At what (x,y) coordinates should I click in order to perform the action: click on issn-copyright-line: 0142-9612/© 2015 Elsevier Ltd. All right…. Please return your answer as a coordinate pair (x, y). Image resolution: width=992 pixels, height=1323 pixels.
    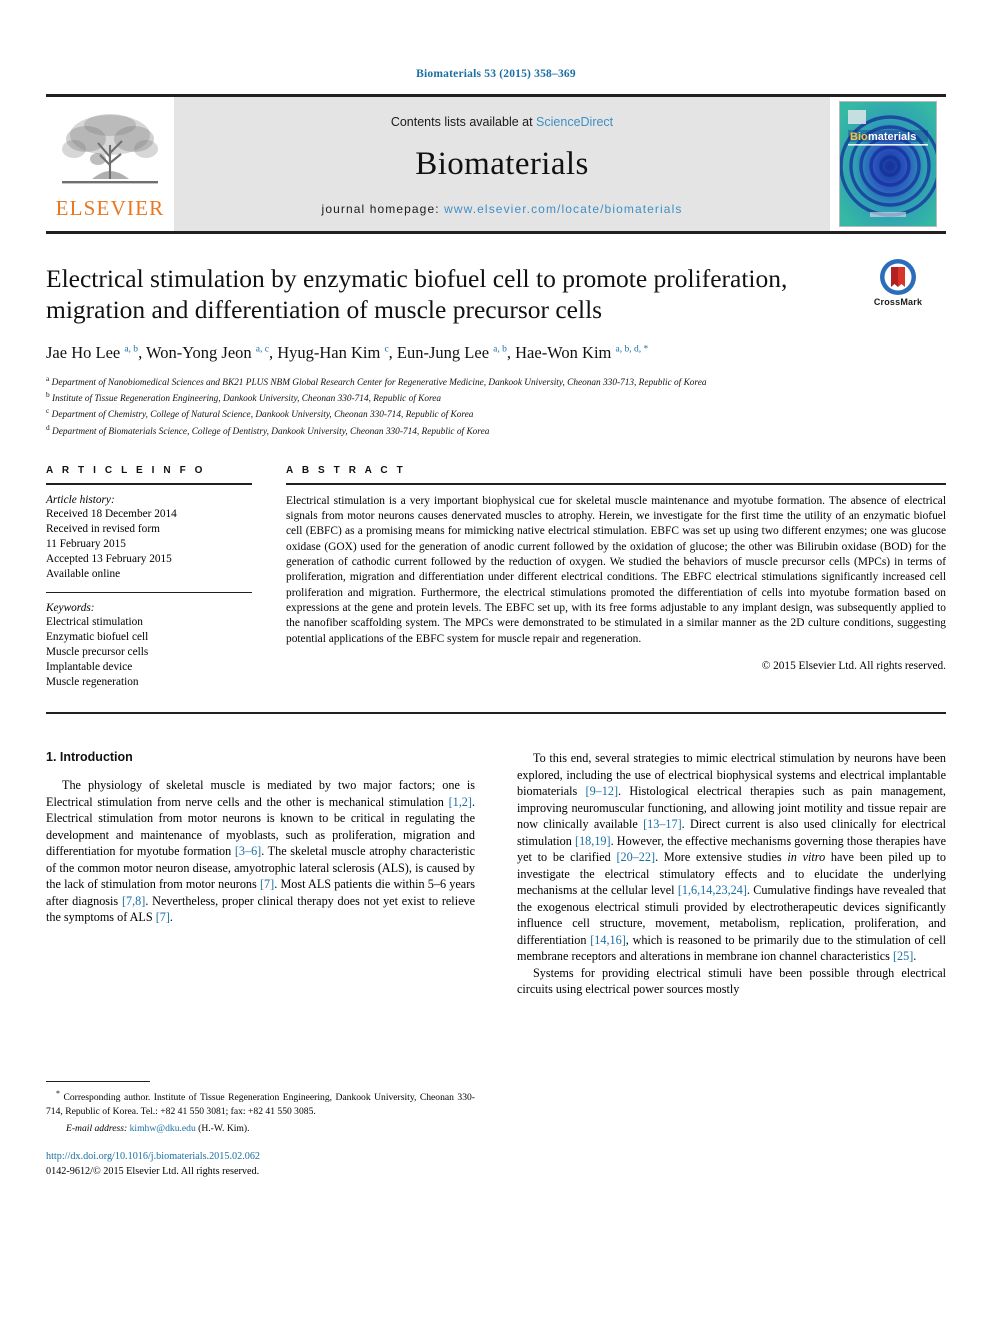
    Looking at the image, I should click on (153, 1172).